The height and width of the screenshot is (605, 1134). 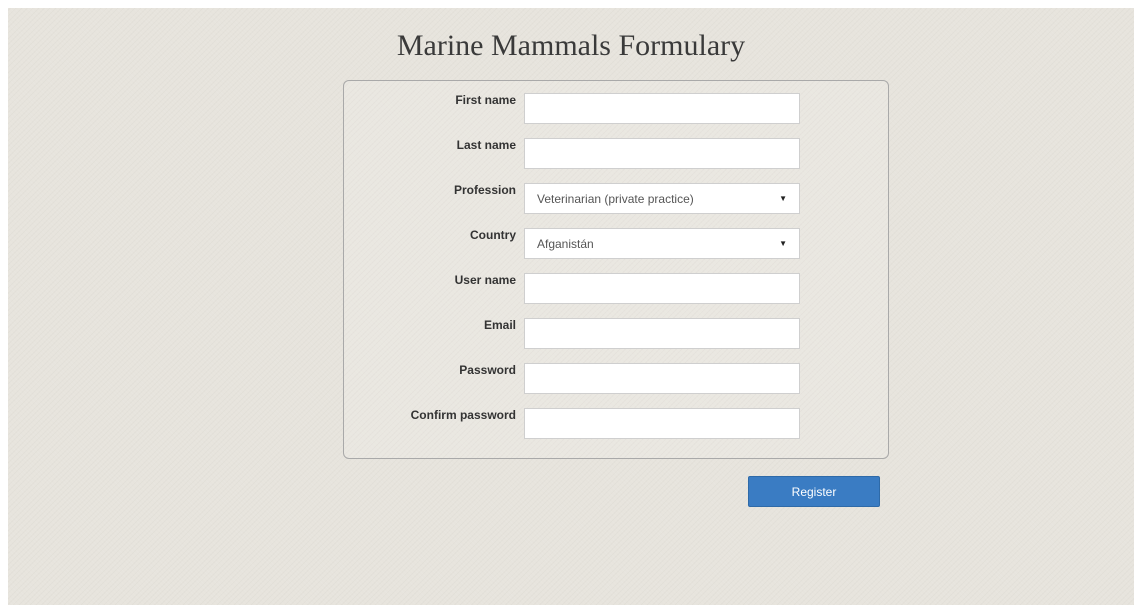 What do you see at coordinates (662, 333) in the screenshot?
I see `email-input` at bounding box center [662, 333].